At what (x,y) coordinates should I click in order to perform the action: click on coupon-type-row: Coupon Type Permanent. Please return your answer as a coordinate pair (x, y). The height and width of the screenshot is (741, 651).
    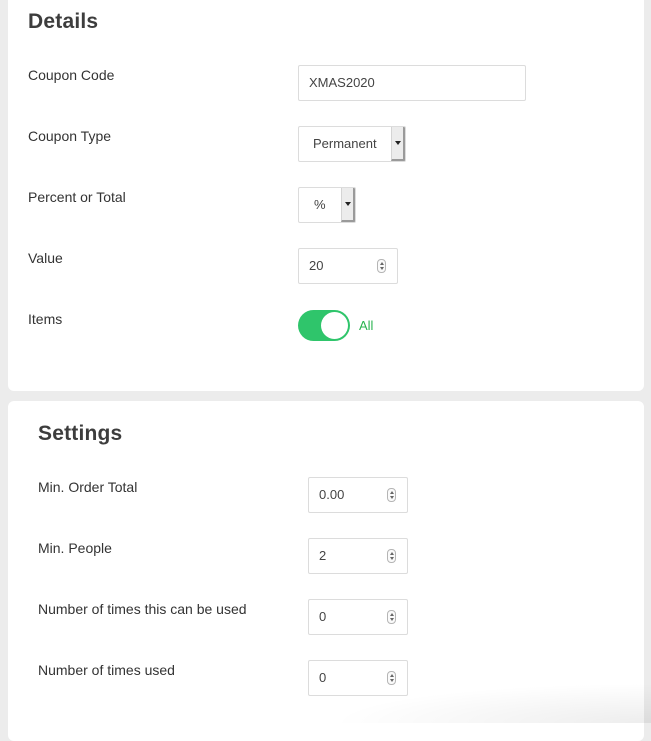
    Looking at the image, I should click on (326, 144).